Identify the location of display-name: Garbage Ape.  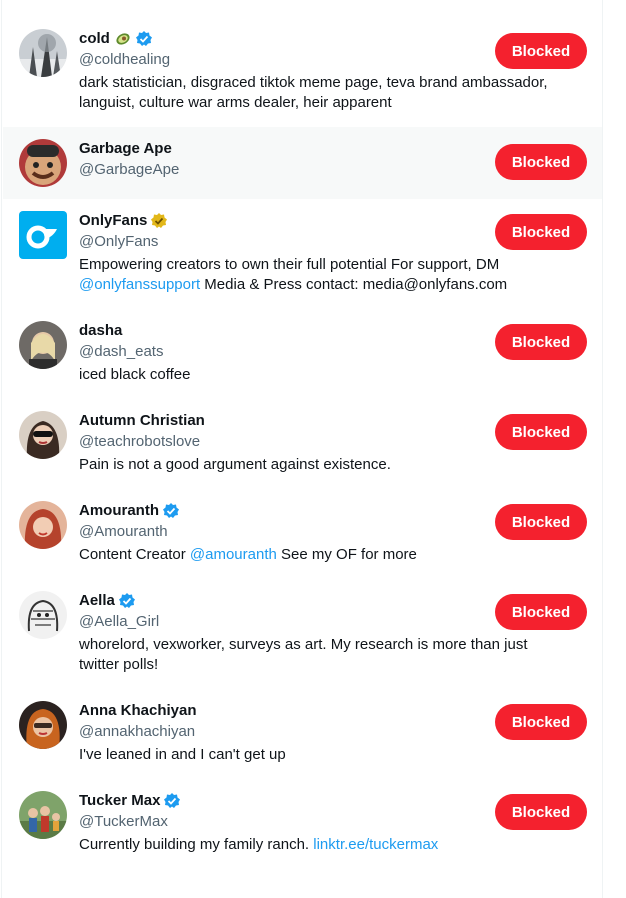
(125, 149).